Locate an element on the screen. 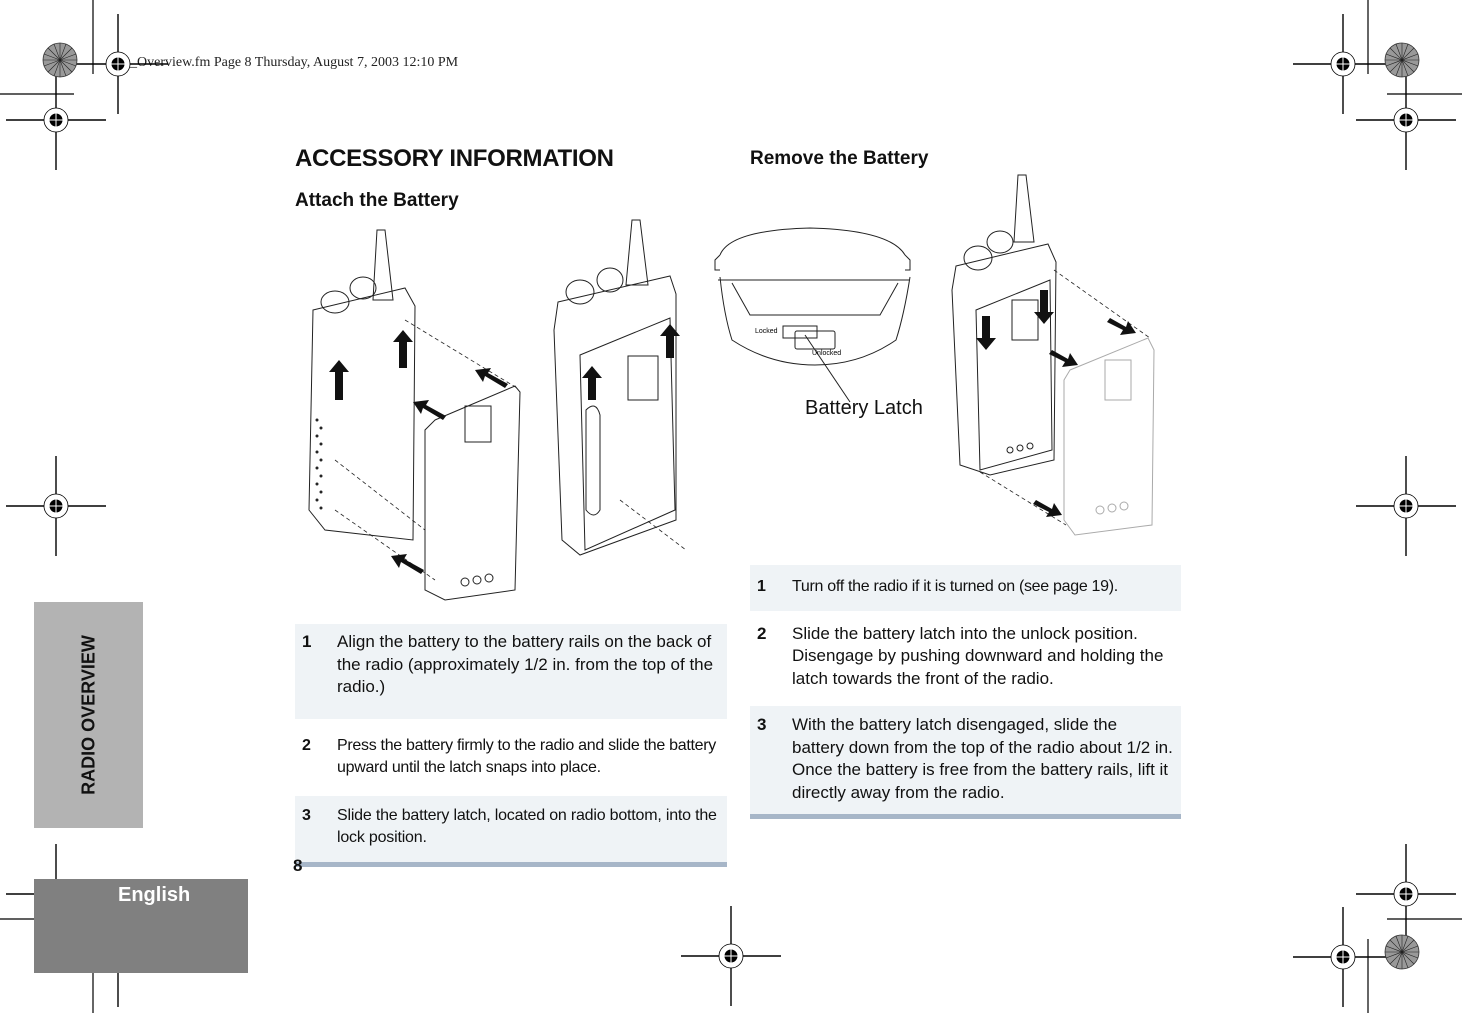 Image resolution: width=1462 pixels, height=1013 pixels. latch-locked-label: Locked is located at coordinates (766, 331).